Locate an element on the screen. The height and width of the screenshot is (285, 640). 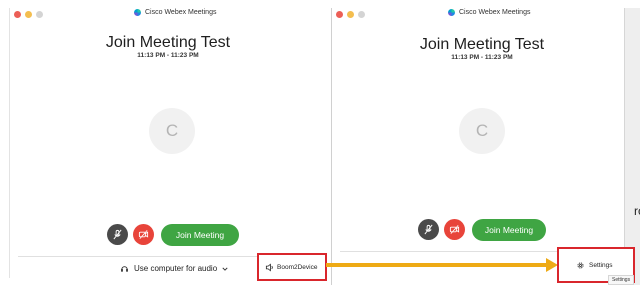
settings-label: Settings is located at coordinates (601, 265).